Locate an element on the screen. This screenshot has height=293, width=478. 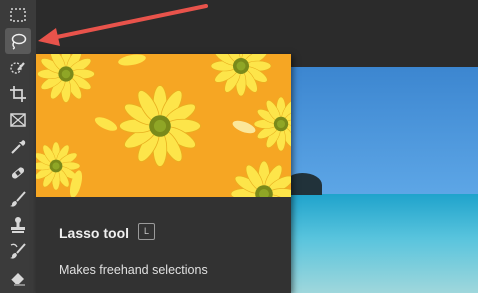
spot-healing-tool is located at coordinates (18, 173).